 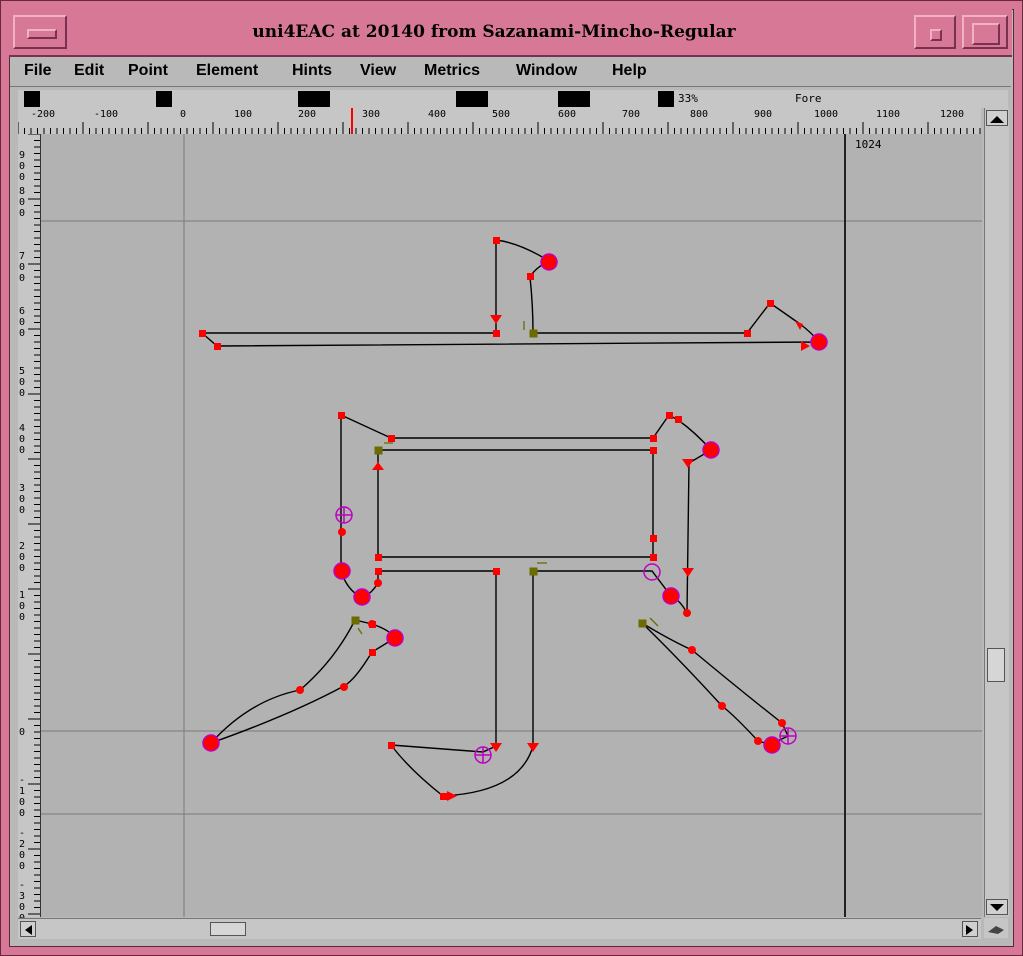 I want to click on ruler-label: 300, so click(x=22, y=499).